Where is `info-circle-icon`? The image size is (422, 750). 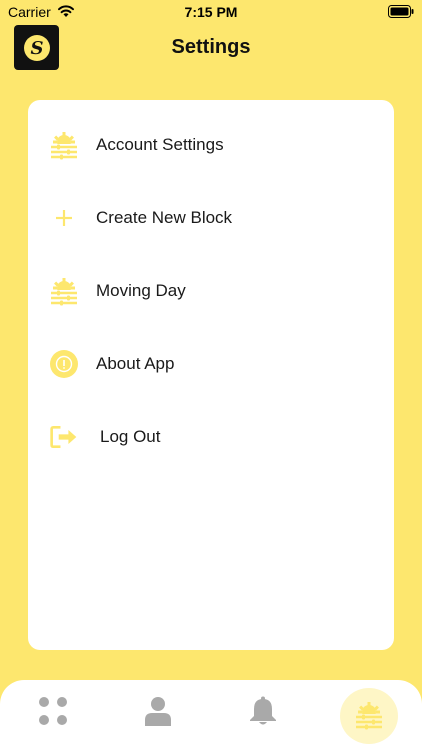
info-circle-icon is located at coordinates (64, 364).